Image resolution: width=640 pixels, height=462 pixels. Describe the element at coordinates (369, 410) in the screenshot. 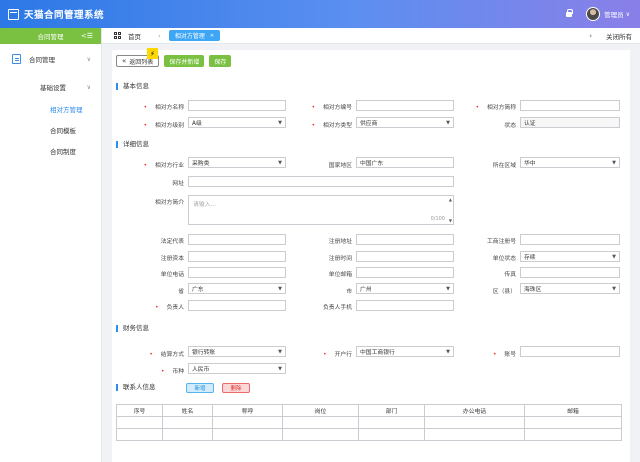

I see `table-header-row: 序号 姓名 称呼 岗位 部门 办公电话 邮箱` at that location.